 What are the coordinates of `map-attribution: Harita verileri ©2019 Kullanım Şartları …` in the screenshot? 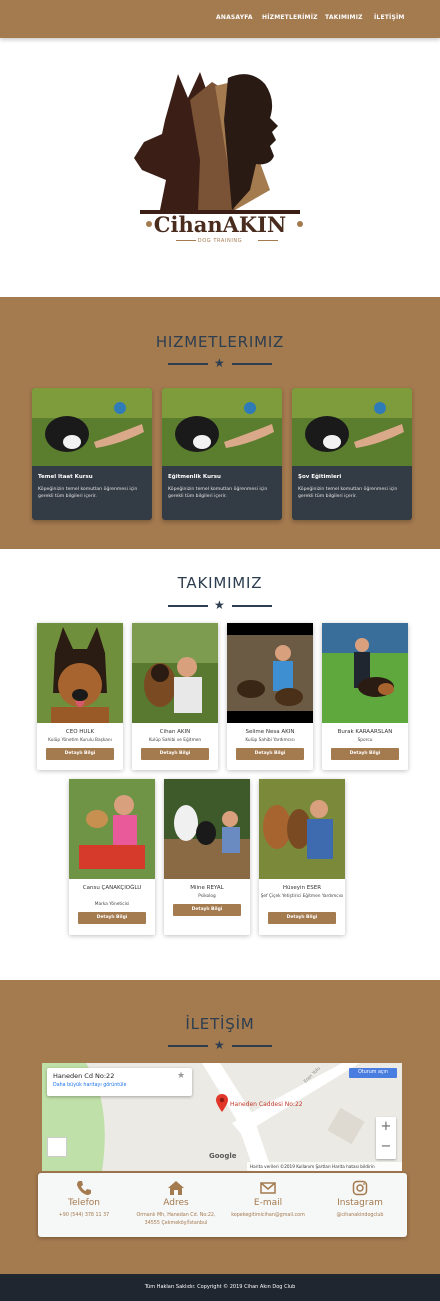 It's located at (324, 1166).